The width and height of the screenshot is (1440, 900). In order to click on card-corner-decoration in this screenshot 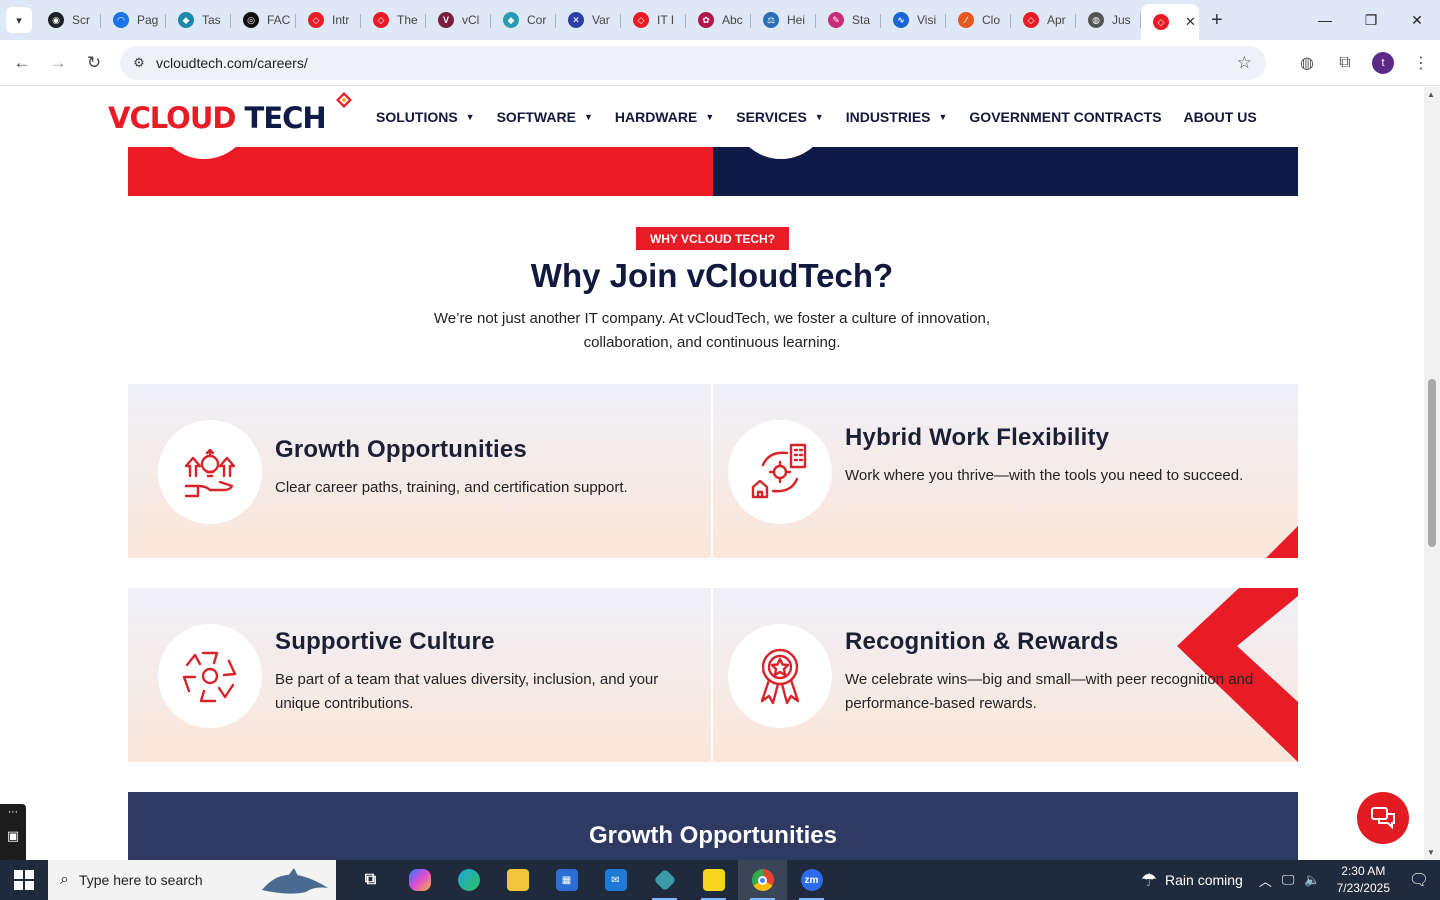, I will do `click(1282, 542)`.